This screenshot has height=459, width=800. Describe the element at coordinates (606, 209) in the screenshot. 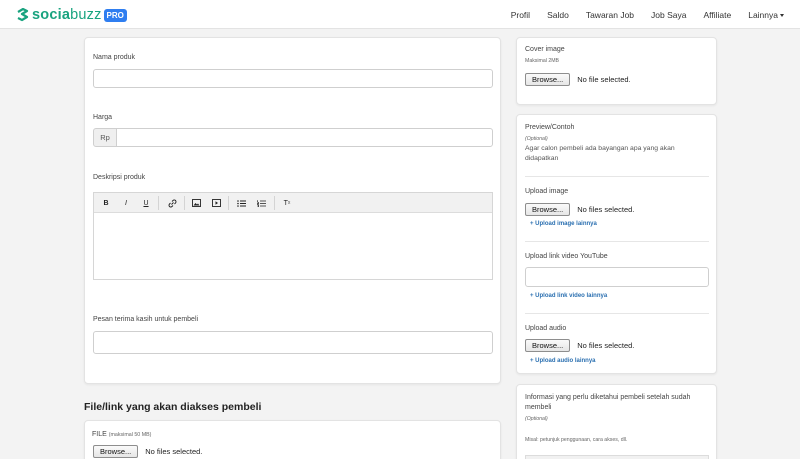

I see `image-status: No files selected.` at that location.